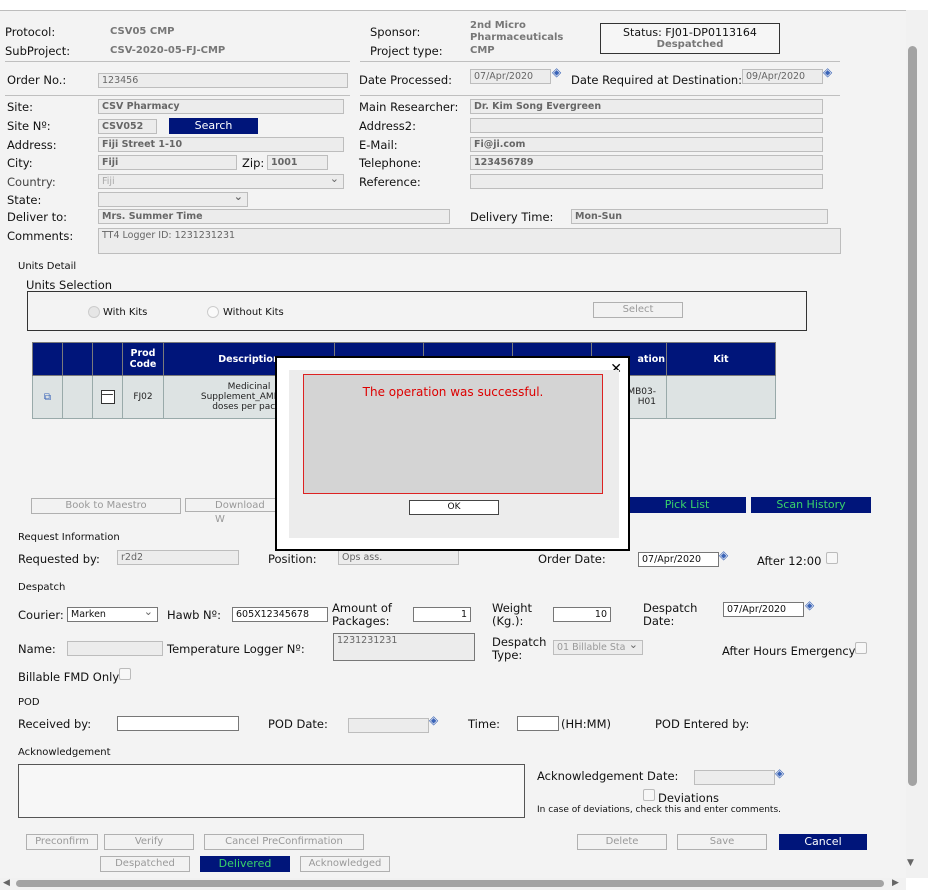 The width and height of the screenshot is (928, 890). What do you see at coordinates (678, 559) in the screenshot?
I see `order-date-field: 07/Apr/2020` at bounding box center [678, 559].